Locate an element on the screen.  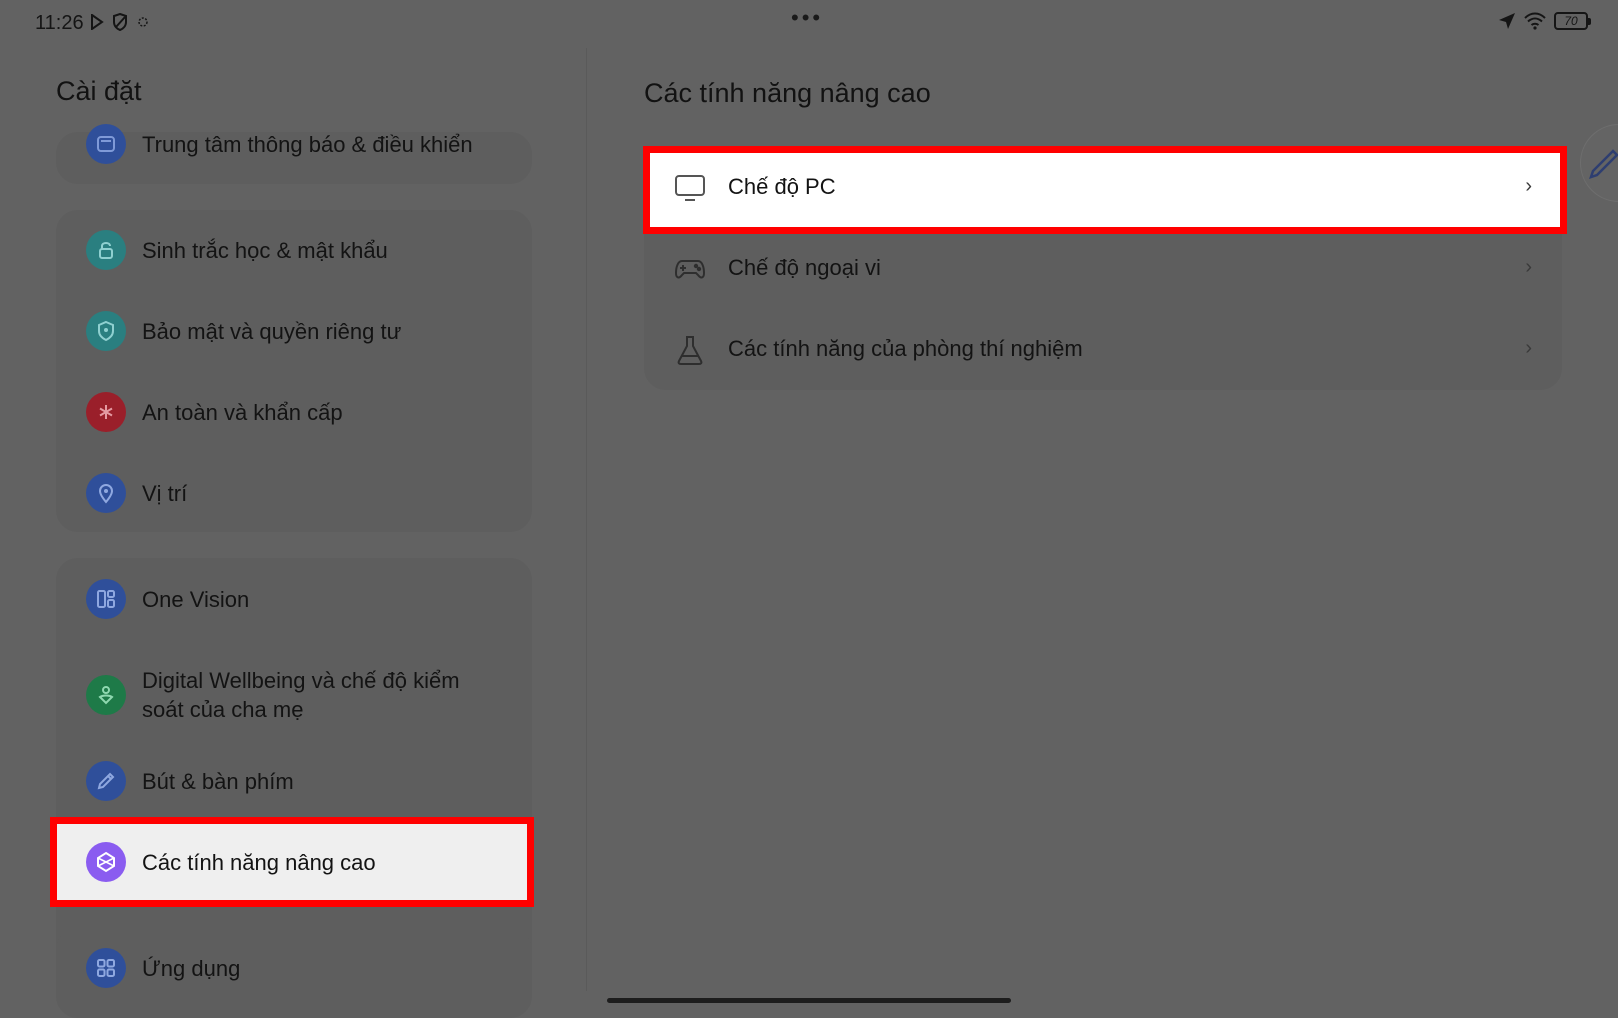
sidebar-item-biometrics-password: Sinh trắc học & mật khẩu is located at coordinates (294, 250).